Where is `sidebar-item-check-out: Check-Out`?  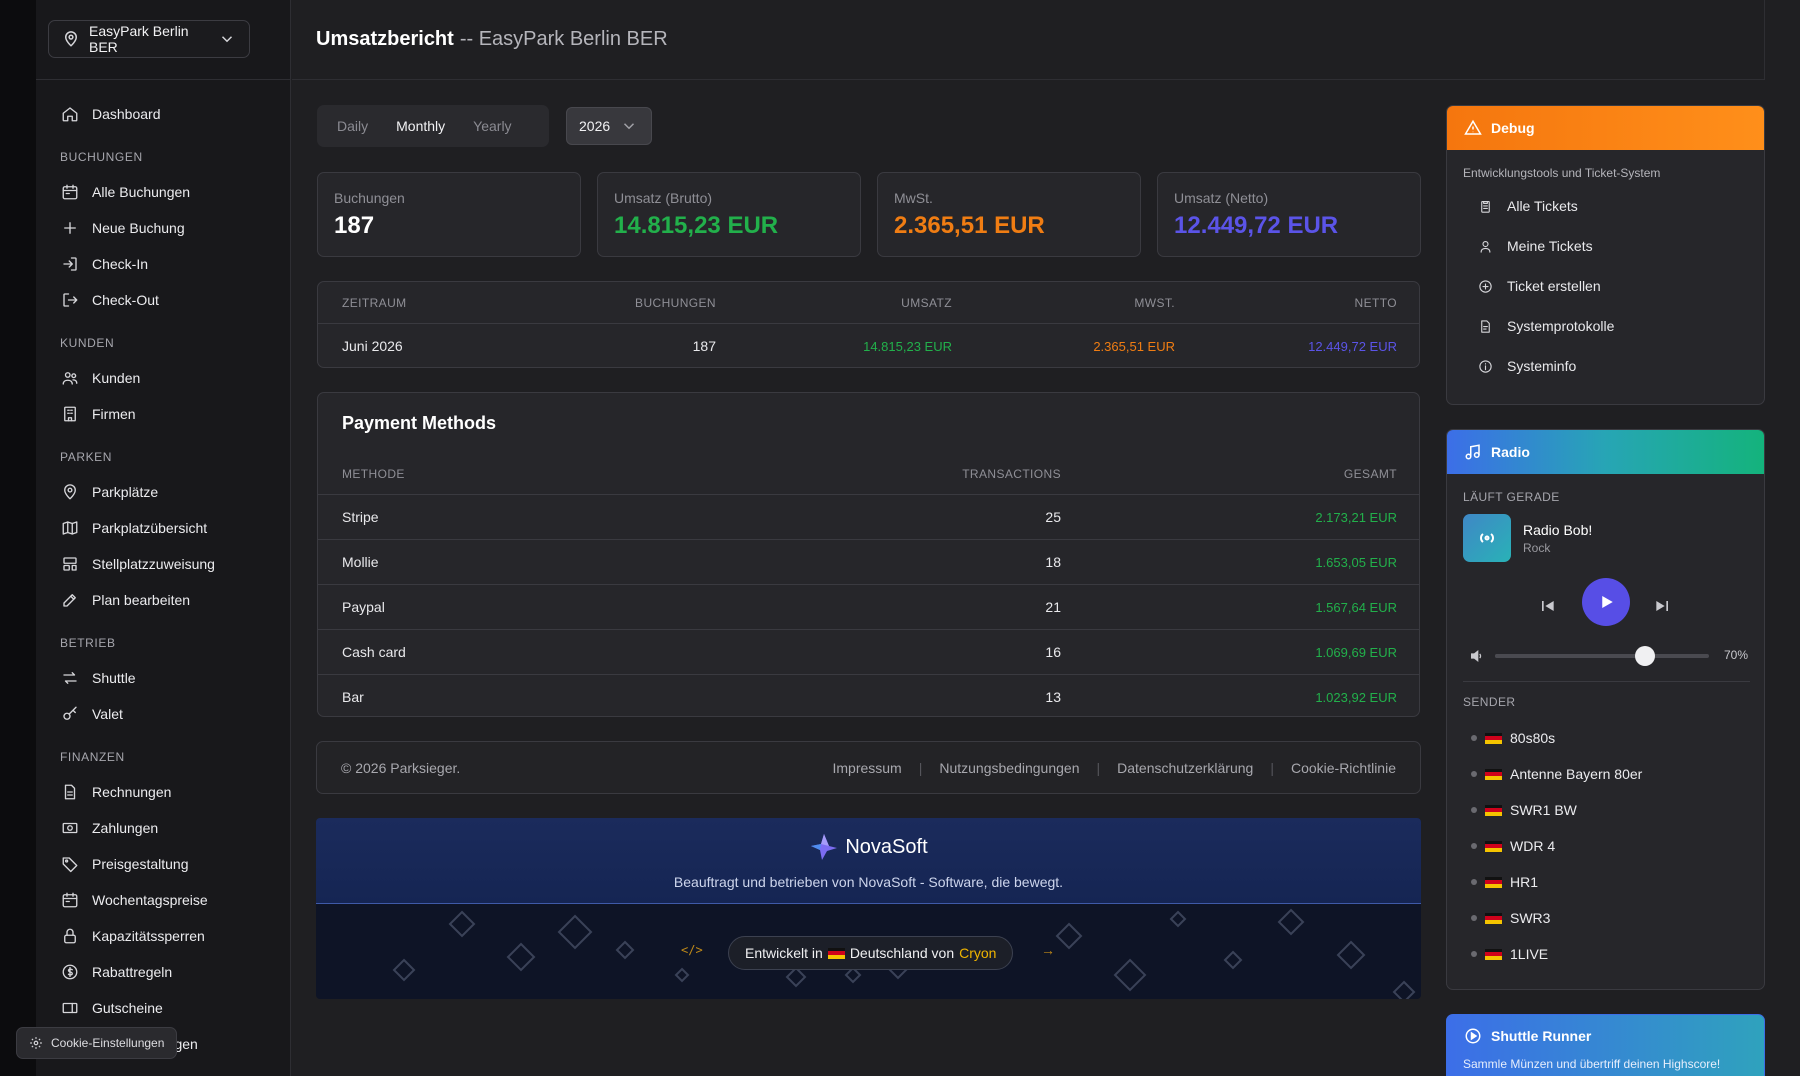 sidebar-item-check-out: Check-Out is located at coordinates (163, 300).